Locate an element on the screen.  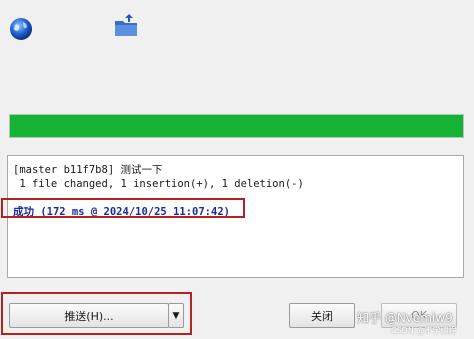
status-line: 成功 (172 ms @ 2024/10/25 11:07:42) is located at coordinates (121, 212).